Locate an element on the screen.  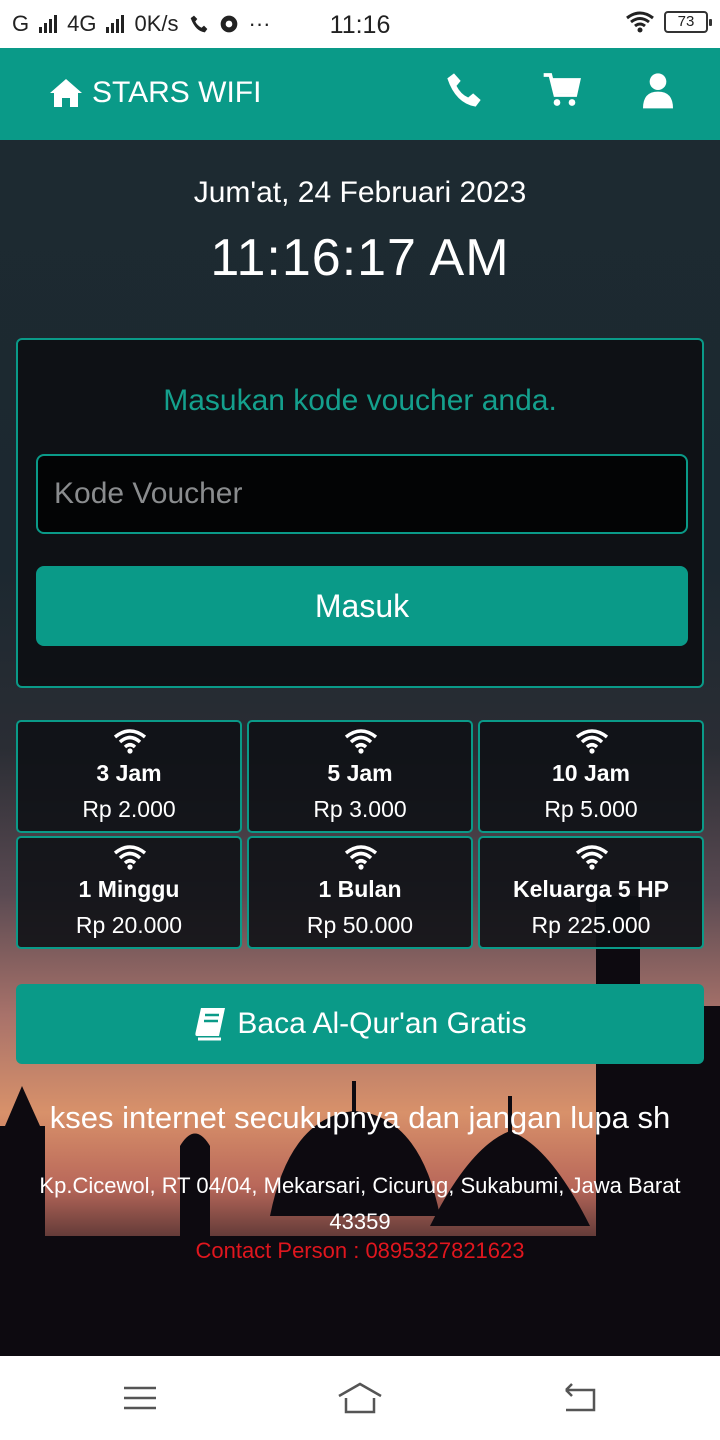
read-quran-button: Baca Al-Qur'an Gratis is located at coordinates (360, 1024).